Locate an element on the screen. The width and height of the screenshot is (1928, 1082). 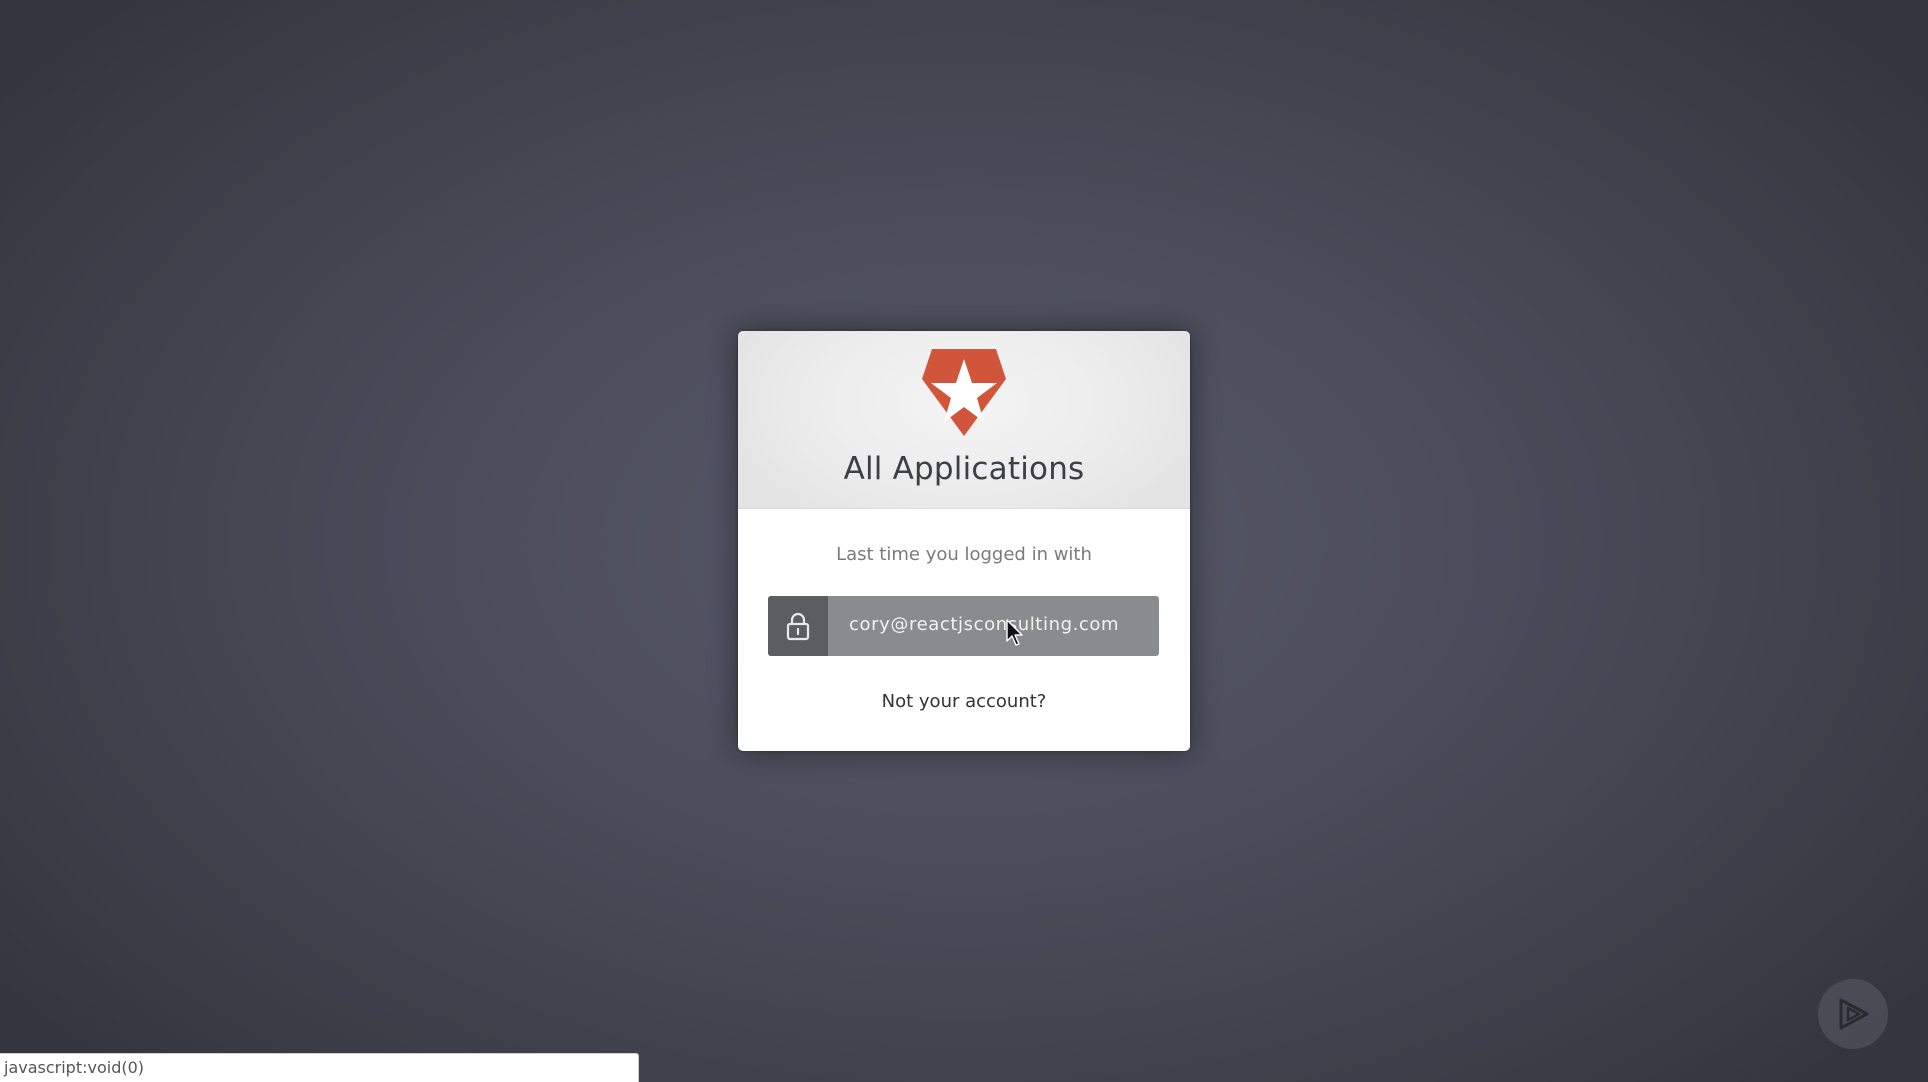
login-header: All Applications is located at coordinates (964, 420).